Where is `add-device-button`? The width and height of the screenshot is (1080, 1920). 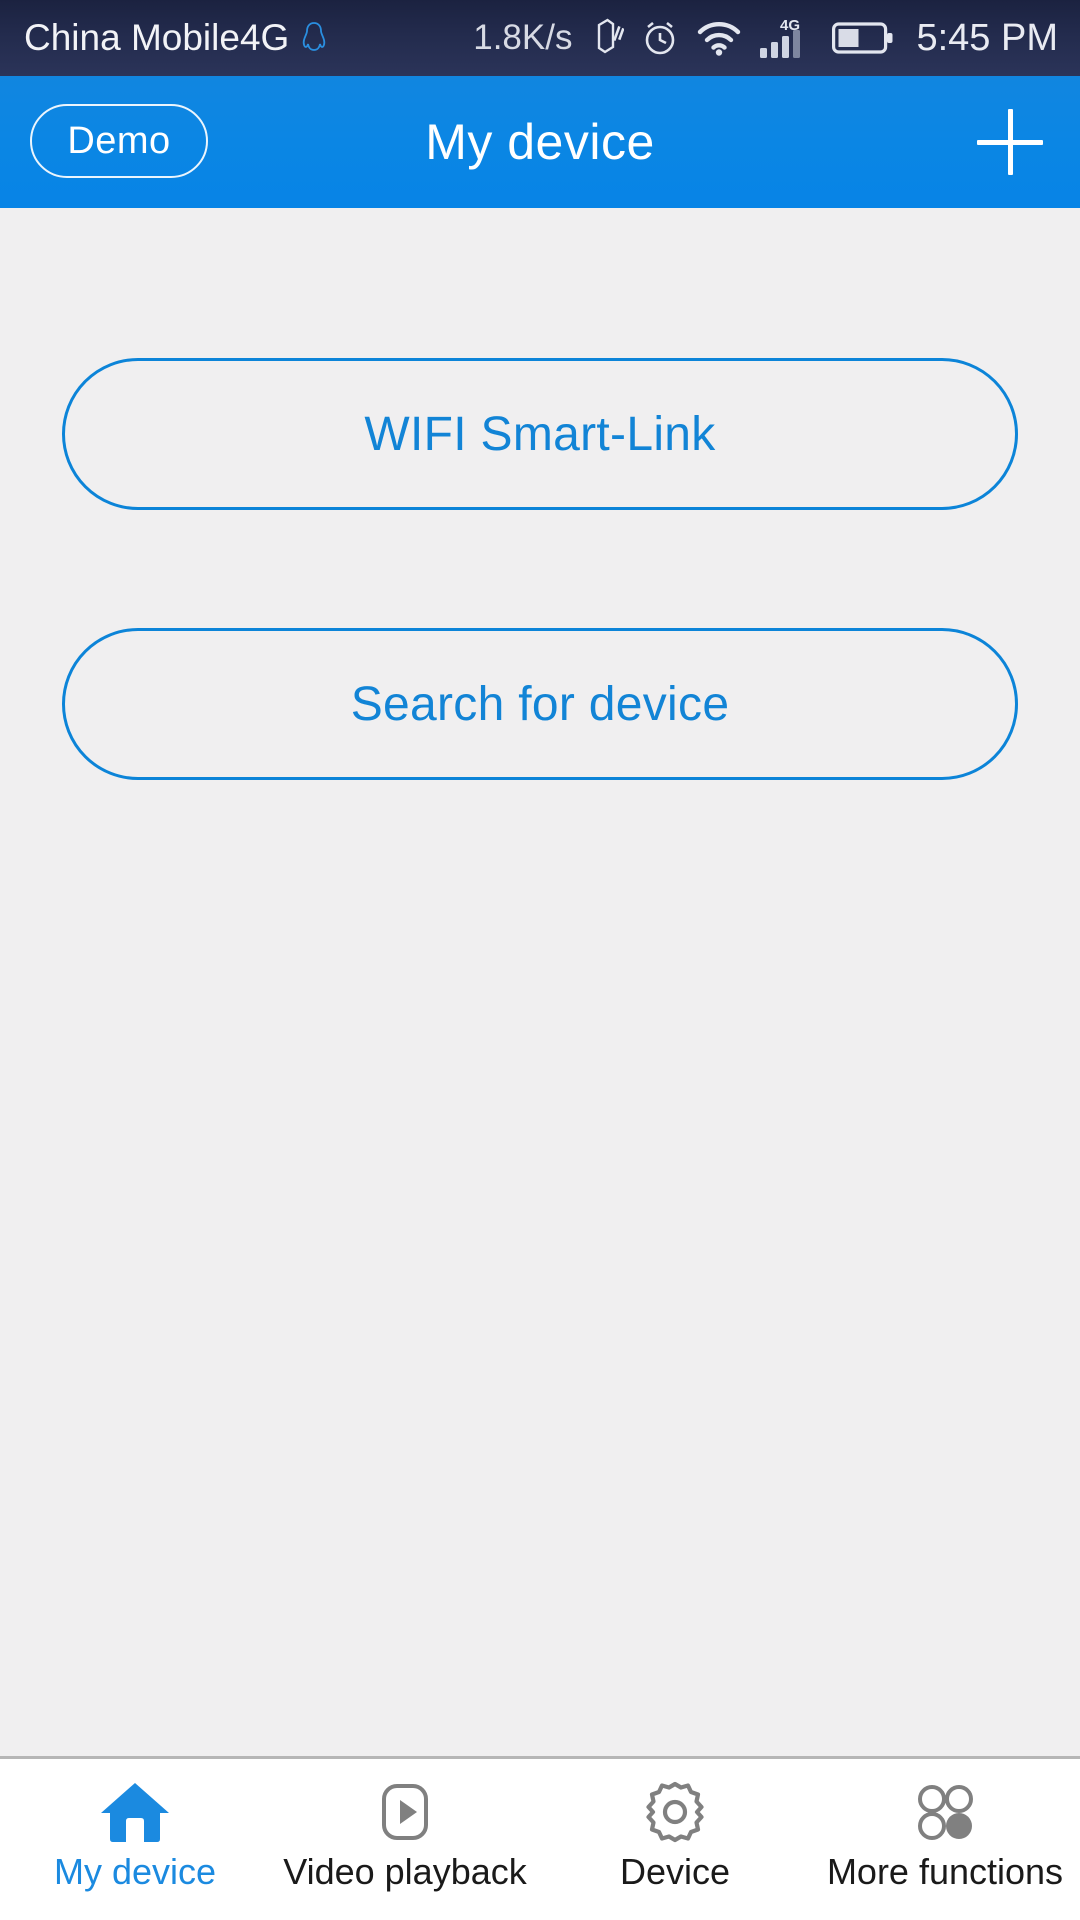 add-device-button is located at coordinates (1010, 142).